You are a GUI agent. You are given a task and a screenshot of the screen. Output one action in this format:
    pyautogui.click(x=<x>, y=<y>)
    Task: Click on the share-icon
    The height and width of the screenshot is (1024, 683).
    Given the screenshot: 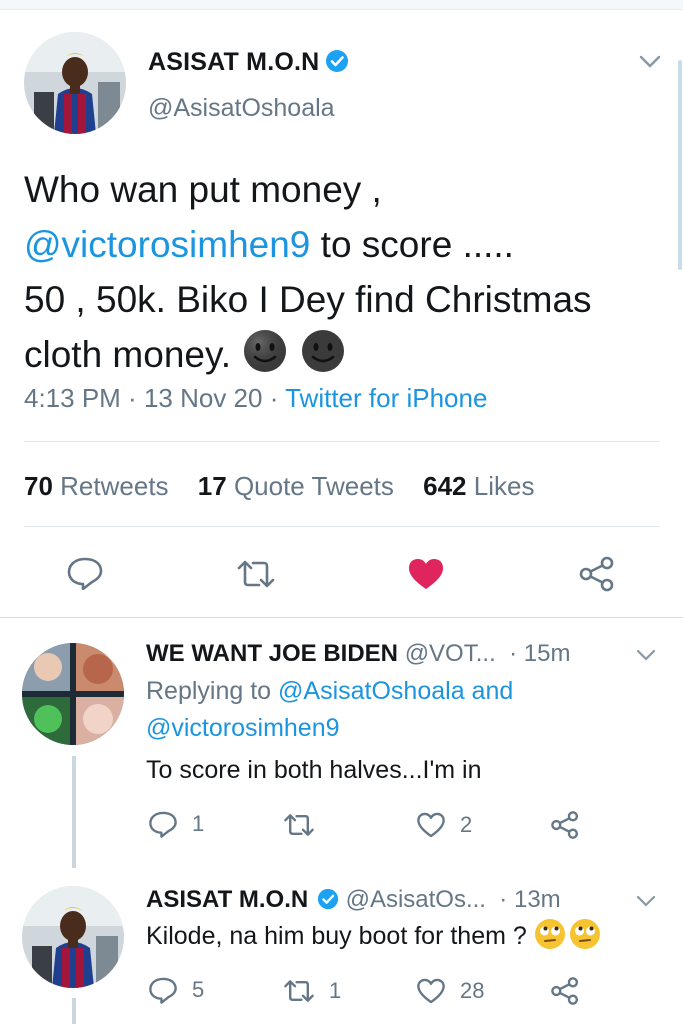 What is the action you would take?
    pyautogui.click(x=597, y=576)
    